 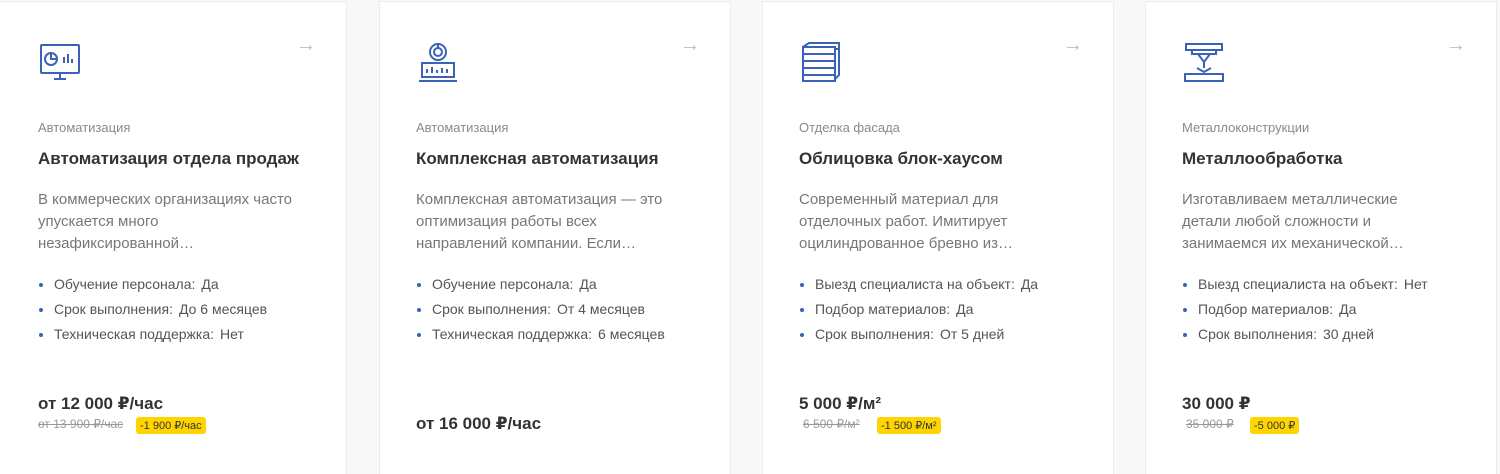 I want to click on props-item: Выезд специалиста на объект: Да, so click(x=941, y=285).